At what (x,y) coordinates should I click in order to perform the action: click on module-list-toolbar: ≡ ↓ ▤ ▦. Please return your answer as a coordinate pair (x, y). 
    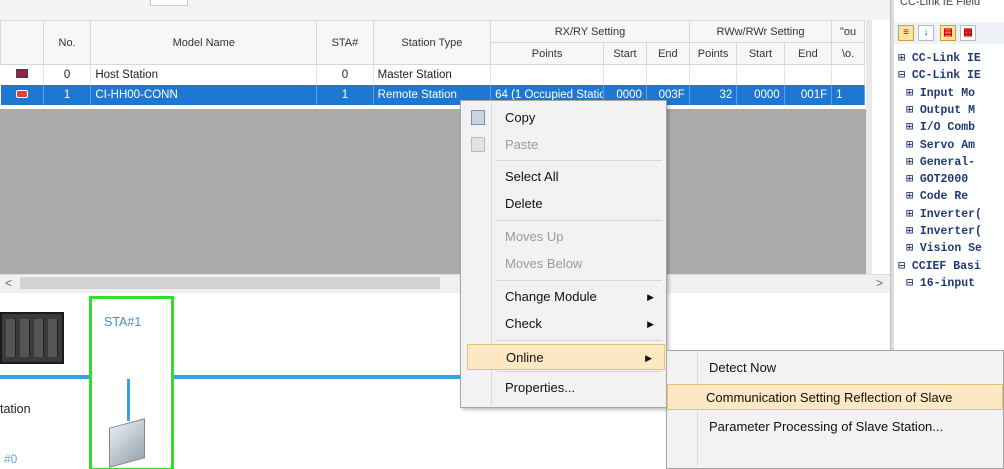
    Looking at the image, I should click on (949, 33).